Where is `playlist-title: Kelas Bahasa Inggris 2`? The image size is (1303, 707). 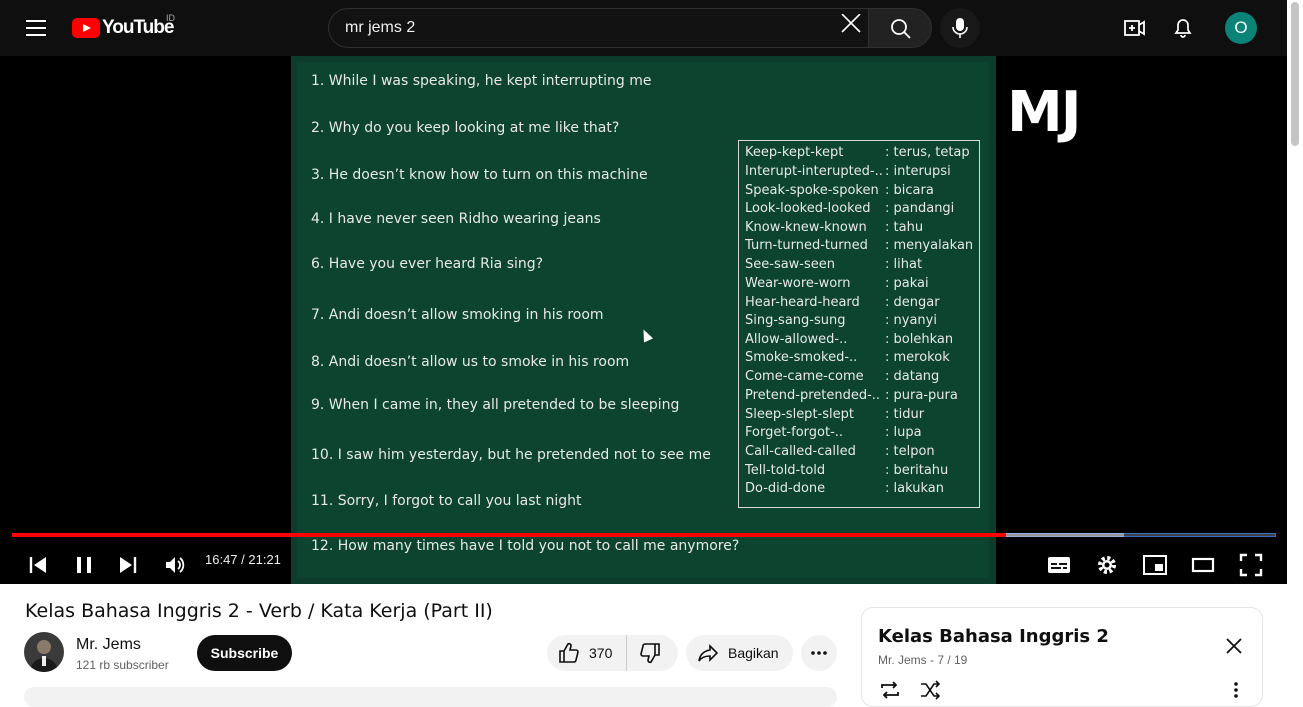 playlist-title: Kelas Bahasa Inggris 2 is located at coordinates (993, 636).